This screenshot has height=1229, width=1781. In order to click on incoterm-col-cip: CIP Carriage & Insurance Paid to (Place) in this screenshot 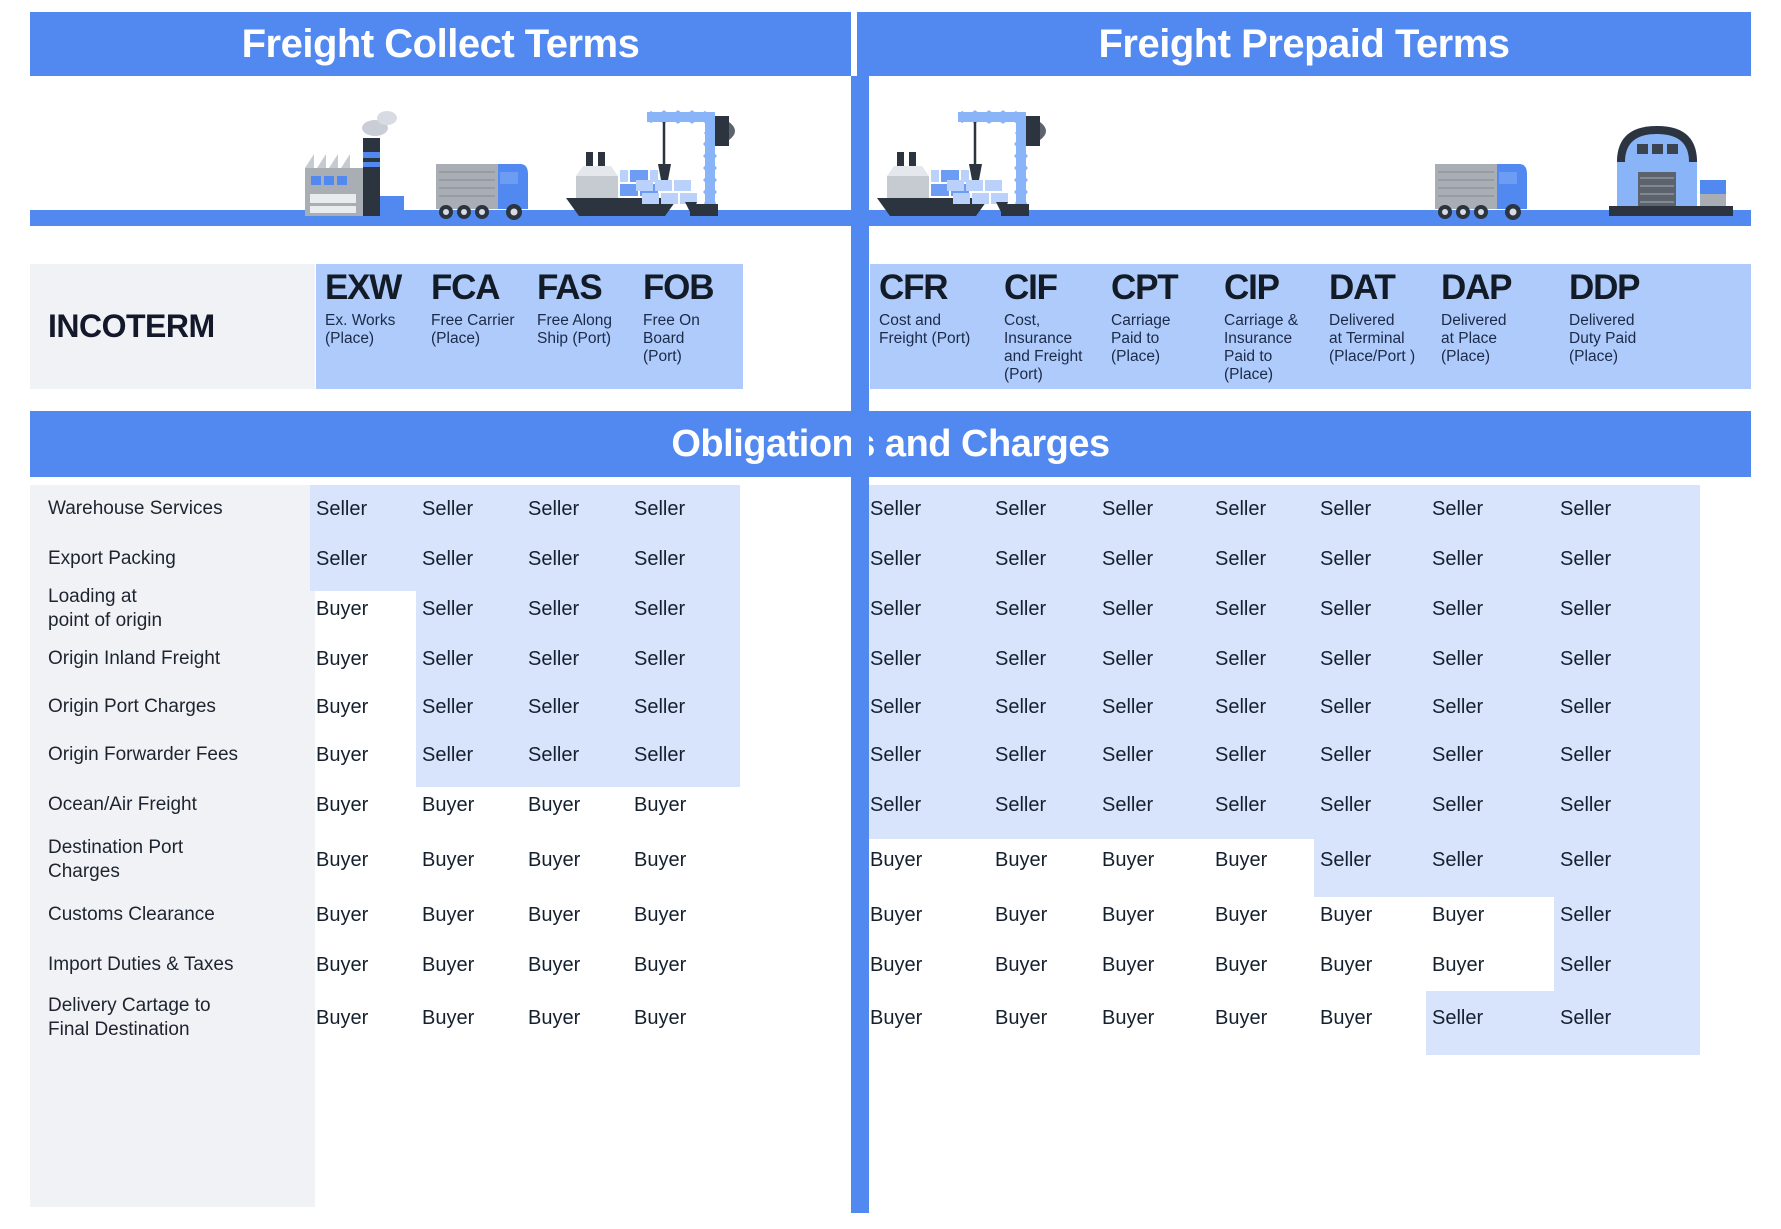, I will do `click(1267, 326)`.